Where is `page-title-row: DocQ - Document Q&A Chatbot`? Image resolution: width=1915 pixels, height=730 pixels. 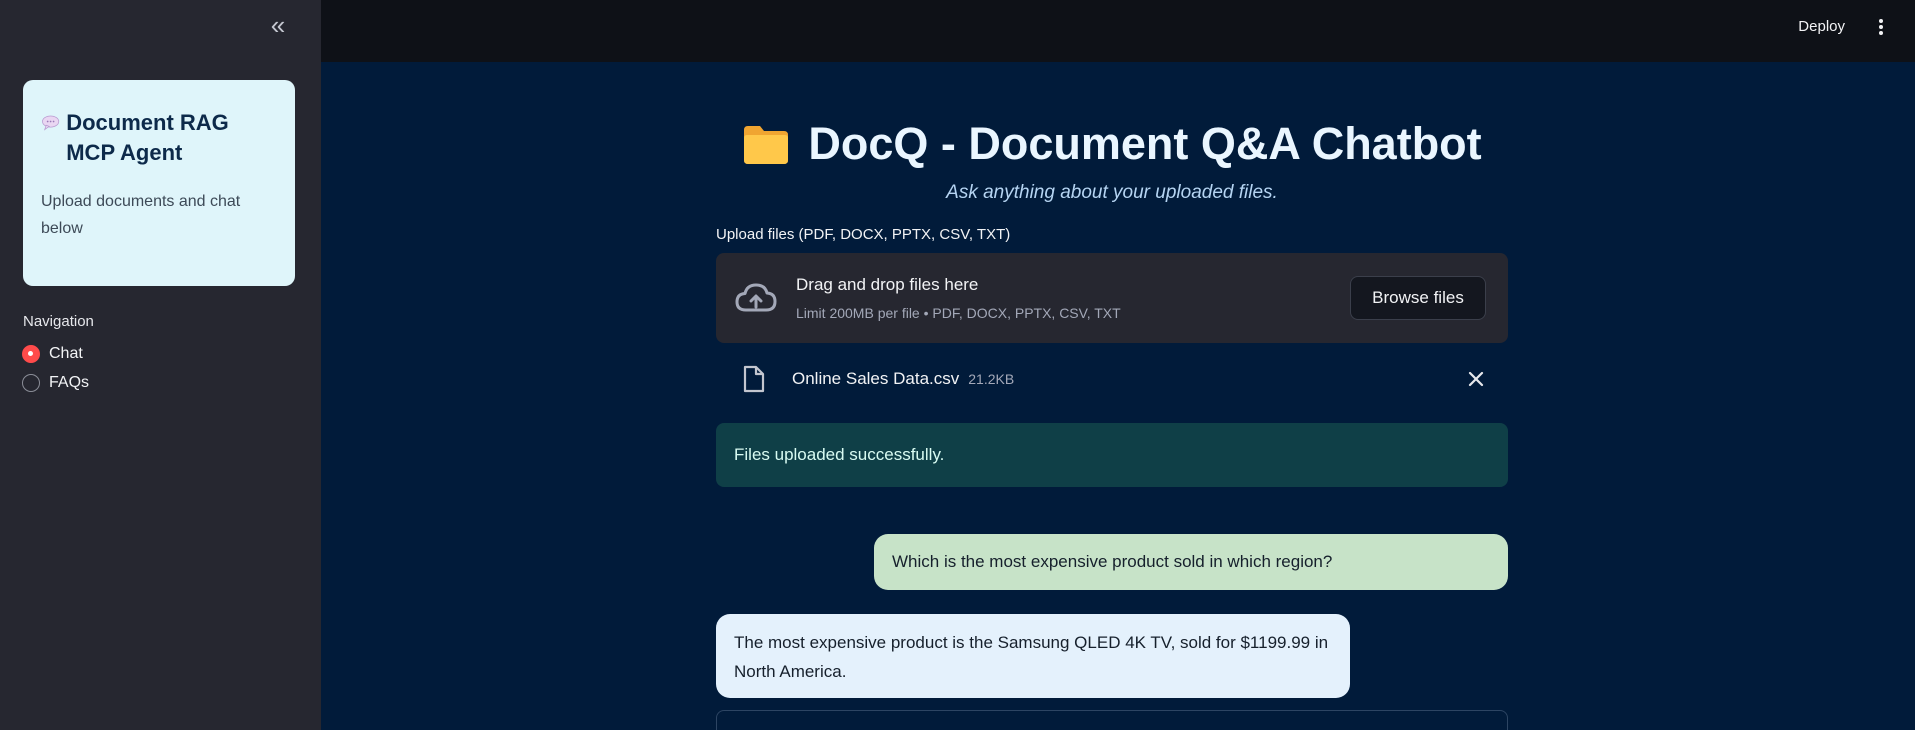 page-title-row: DocQ - Document Q&A Chatbot is located at coordinates (1112, 144).